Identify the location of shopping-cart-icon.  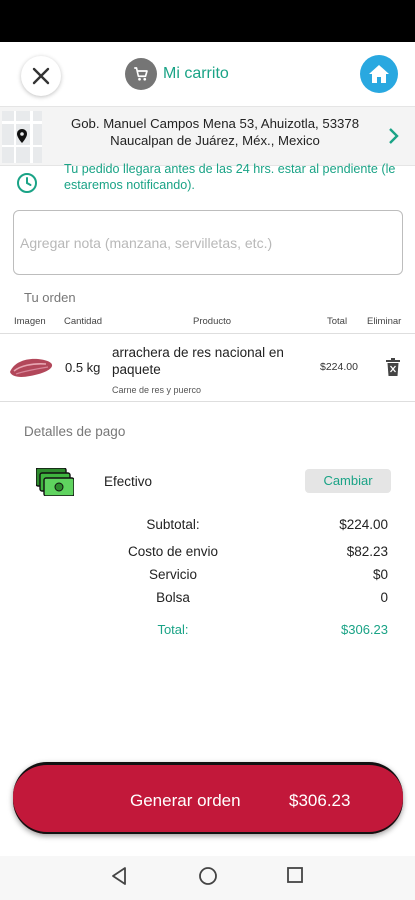
(141, 74).